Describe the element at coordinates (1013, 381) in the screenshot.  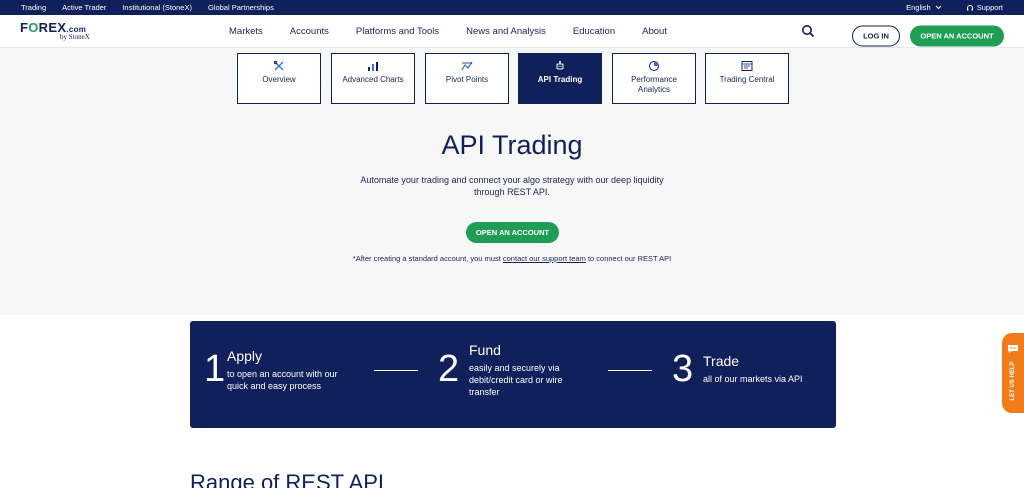
I see `let-us-help-label: LET US HELP` at that location.